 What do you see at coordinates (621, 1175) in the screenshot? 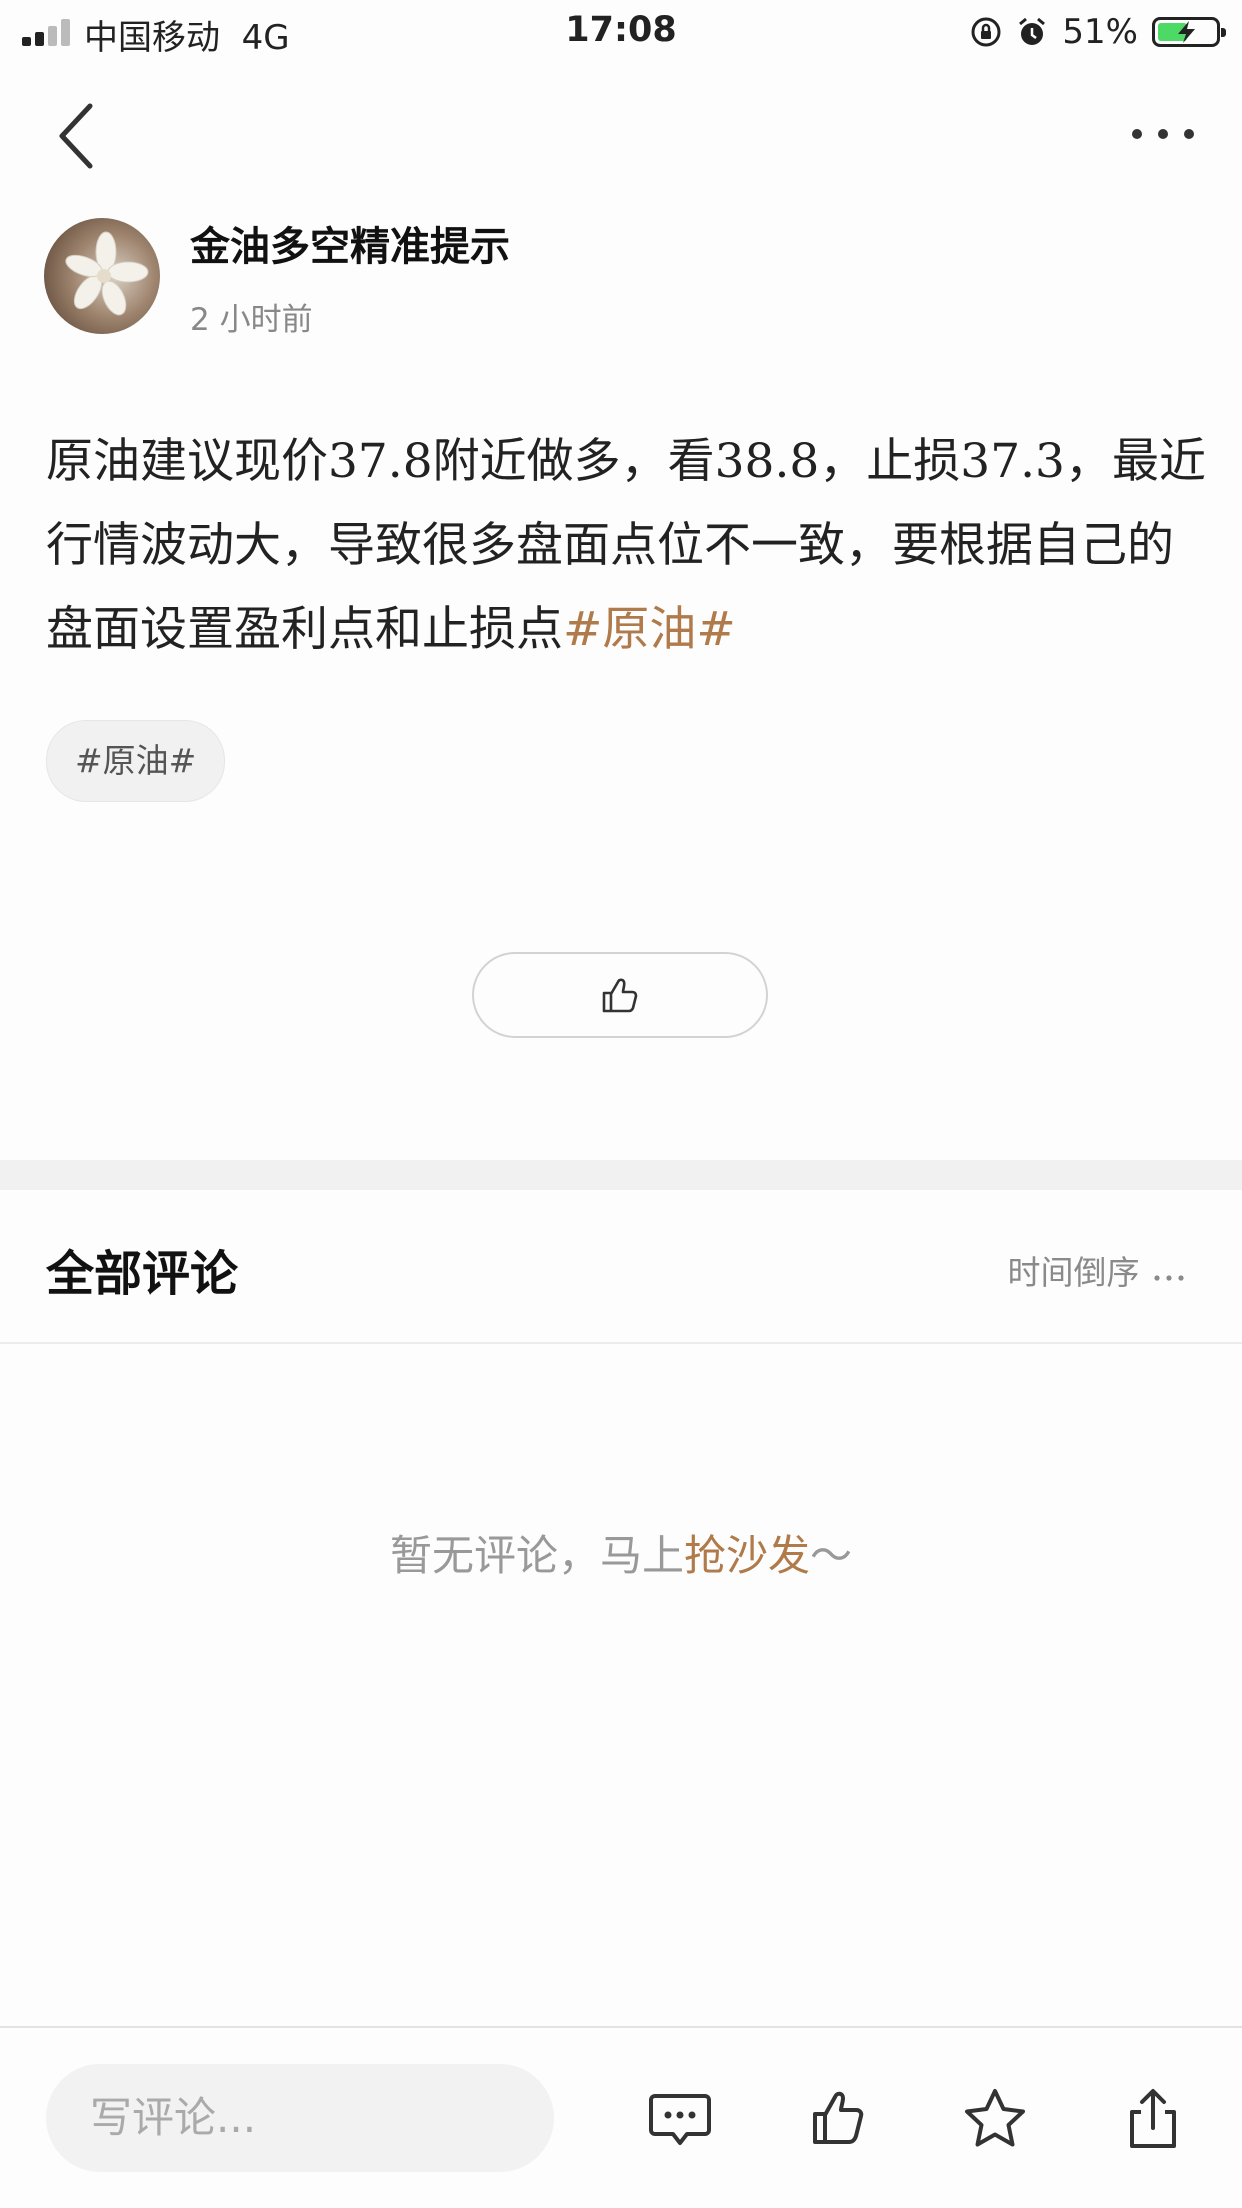
I see `section-divider` at bounding box center [621, 1175].